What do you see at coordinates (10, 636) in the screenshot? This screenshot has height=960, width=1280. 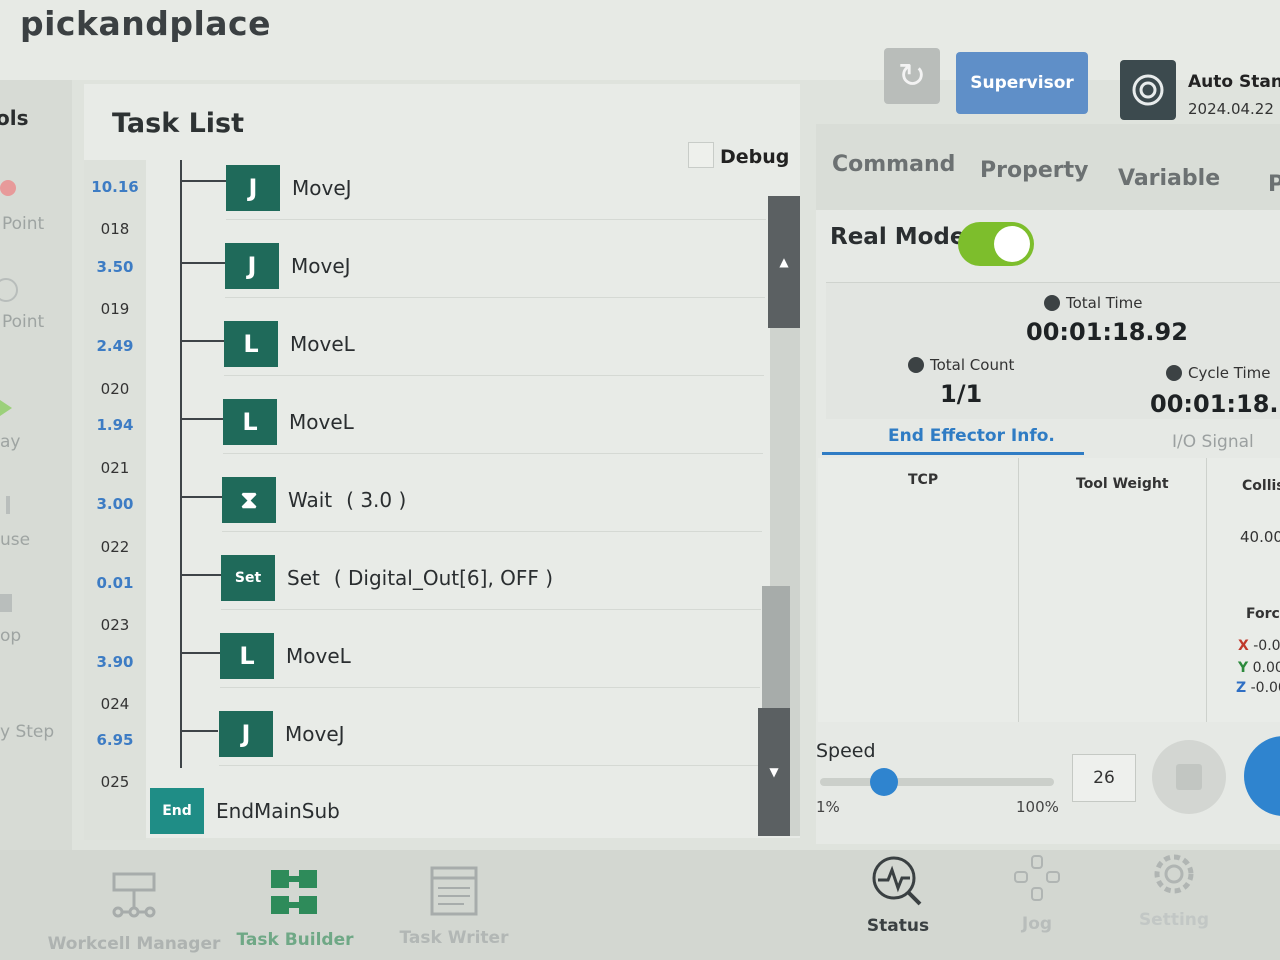 I see `tool-item-label: op` at bounding box center [10, 636].